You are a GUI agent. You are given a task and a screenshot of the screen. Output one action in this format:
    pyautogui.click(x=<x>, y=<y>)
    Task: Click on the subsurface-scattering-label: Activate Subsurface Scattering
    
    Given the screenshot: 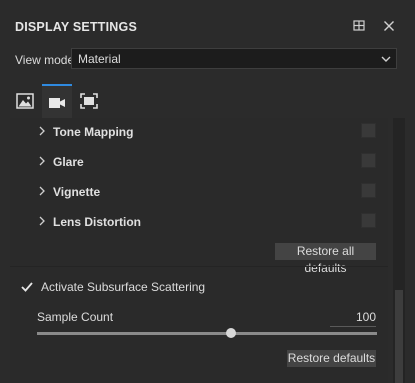 What is the action you would take?
    pyautogui.click(x=123, y=287)
    